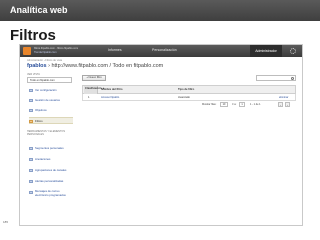 This screenshot has height=240, width=320. What do you see at coordinates (45, 60) in the screenshot?
I see `breadcrumb: Administrador › Filtros de vista` at bounding box center [45, 60].